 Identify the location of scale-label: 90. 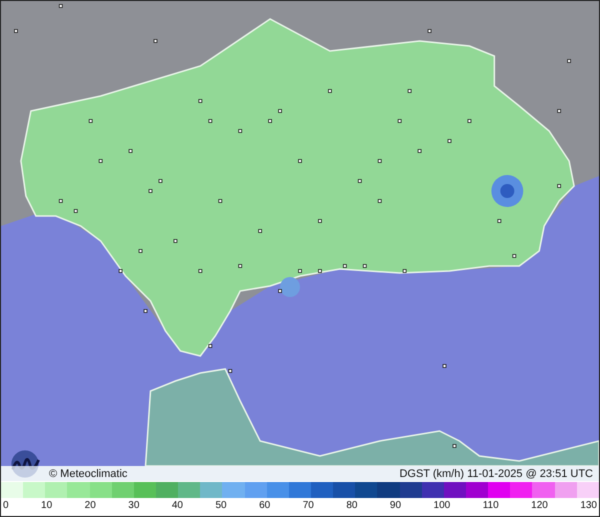
(396, 505).